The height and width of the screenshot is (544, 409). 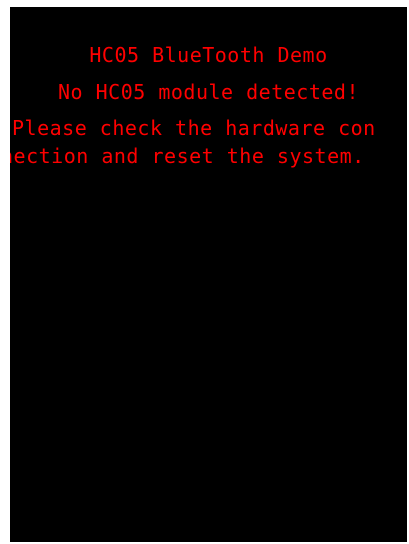 What do you see at coordinates (187, 156) in the screenshot?
I see `instruction-text-line-2: nection and reset the system.` at bounding box center [187, 156].